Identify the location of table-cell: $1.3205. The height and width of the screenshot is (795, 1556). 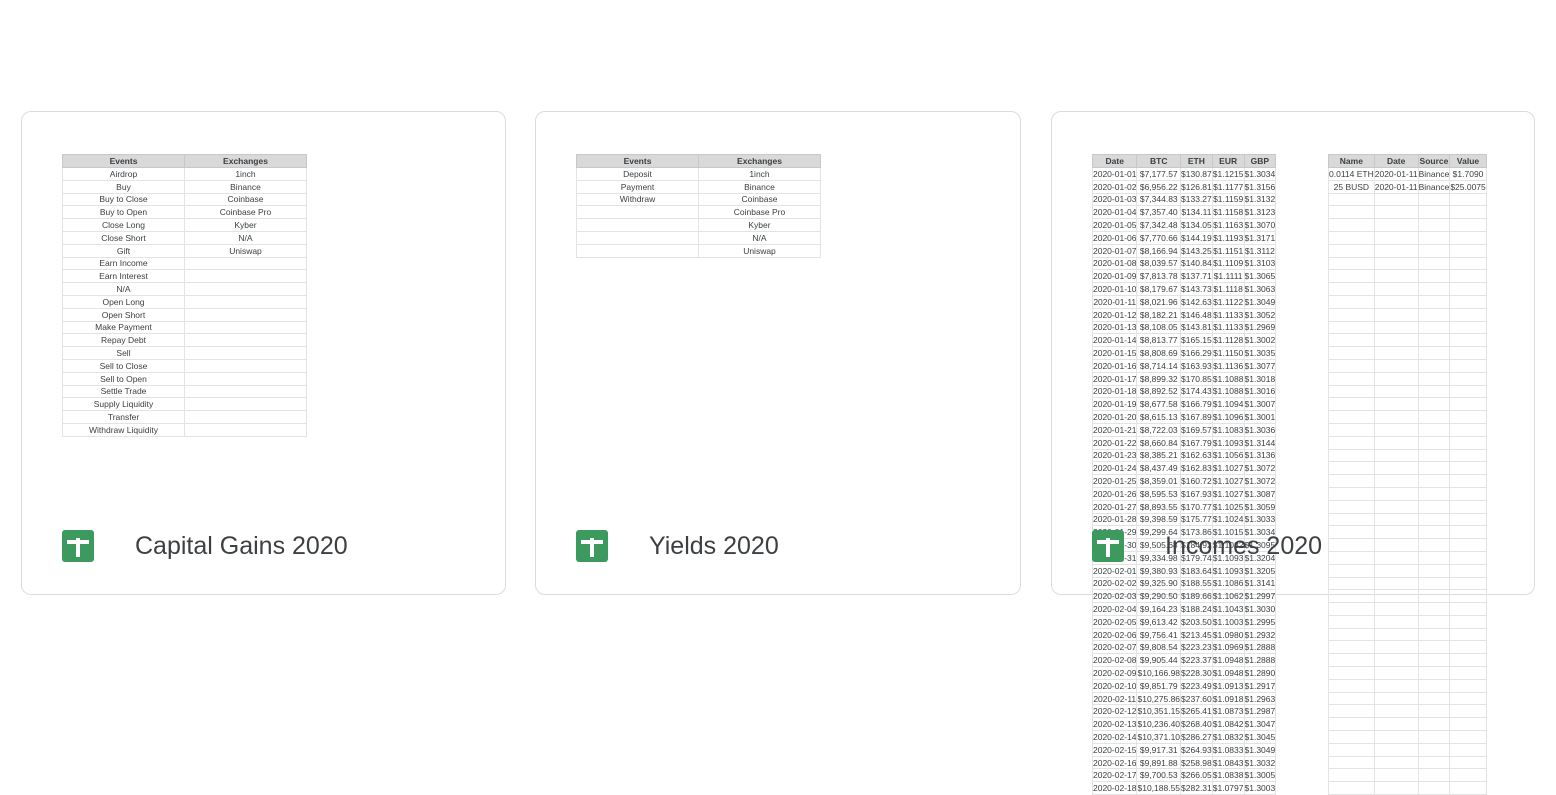
(1260, 570).